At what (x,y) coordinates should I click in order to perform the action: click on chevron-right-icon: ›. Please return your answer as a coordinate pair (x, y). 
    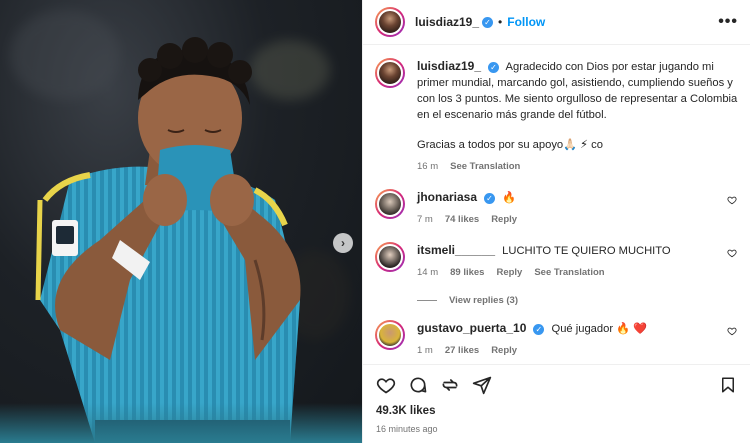
    Looking at the image, I should click on (343, 243).